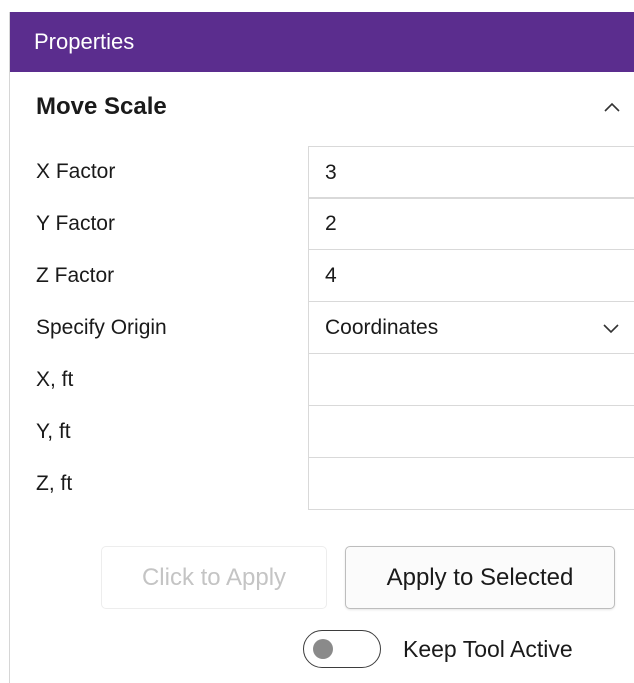 The height and width of the screenshot is (683, 634). What do you see at coordinates (471, 223) in the screenshot?
I see `y-factor-input: 2` at bounding box center [471, 223].